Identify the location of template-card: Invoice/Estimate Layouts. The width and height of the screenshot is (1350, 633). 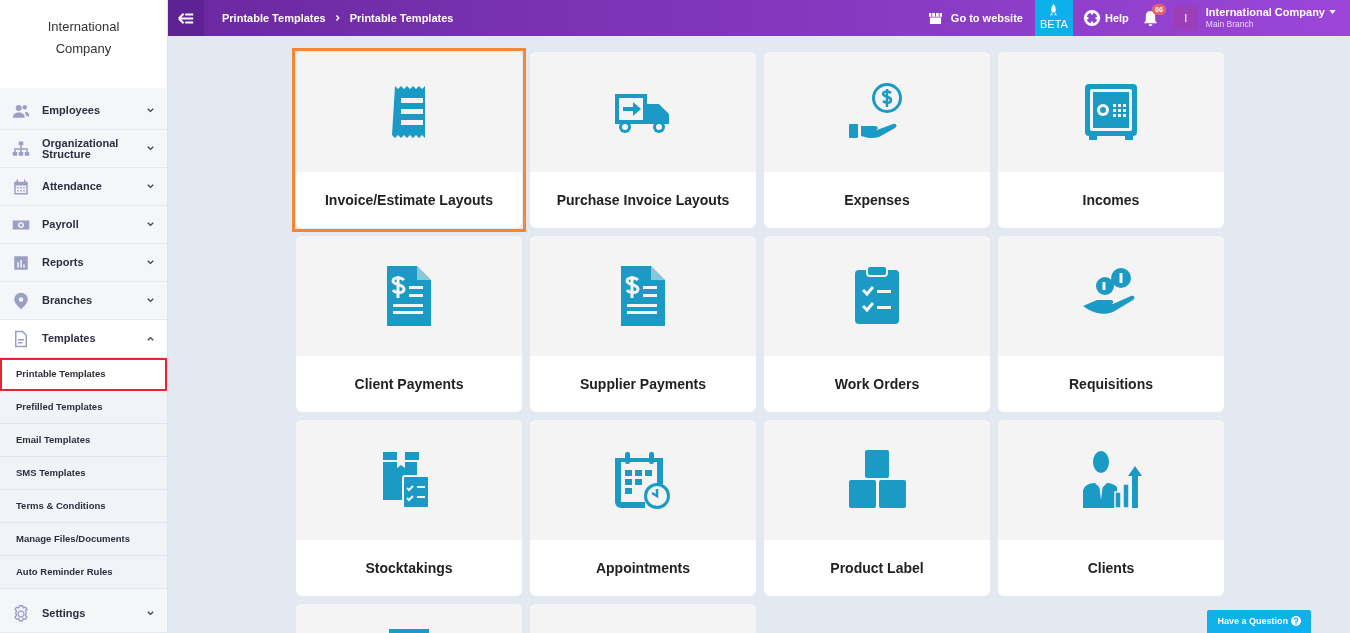
(409, 140).